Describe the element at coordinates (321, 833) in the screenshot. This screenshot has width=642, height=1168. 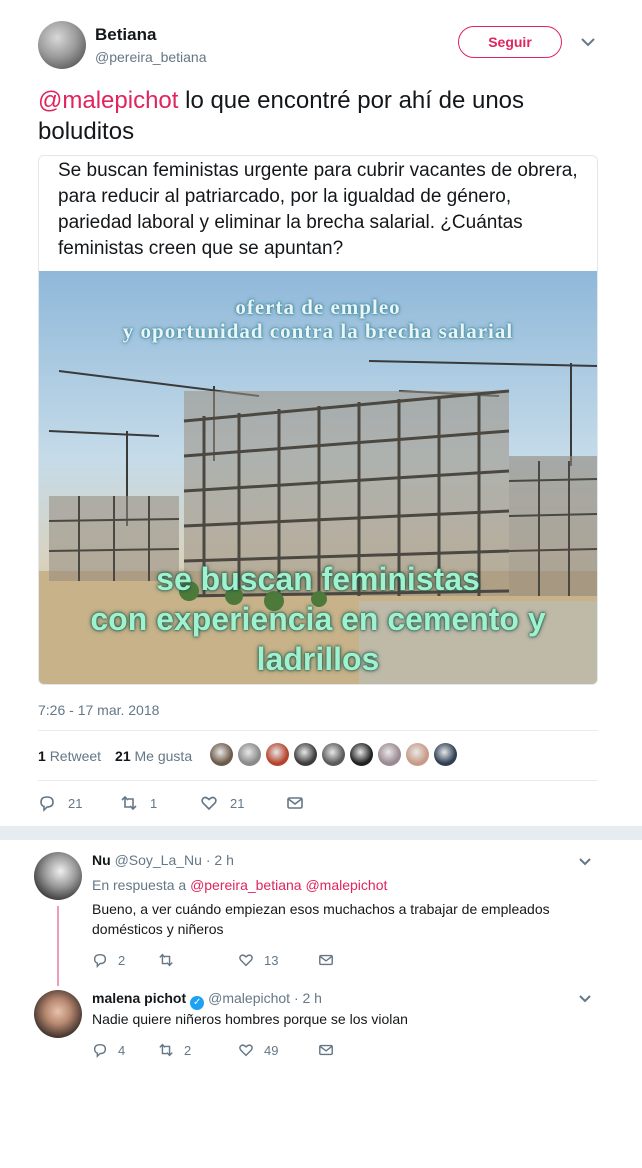
I see `section-separator` at that location.